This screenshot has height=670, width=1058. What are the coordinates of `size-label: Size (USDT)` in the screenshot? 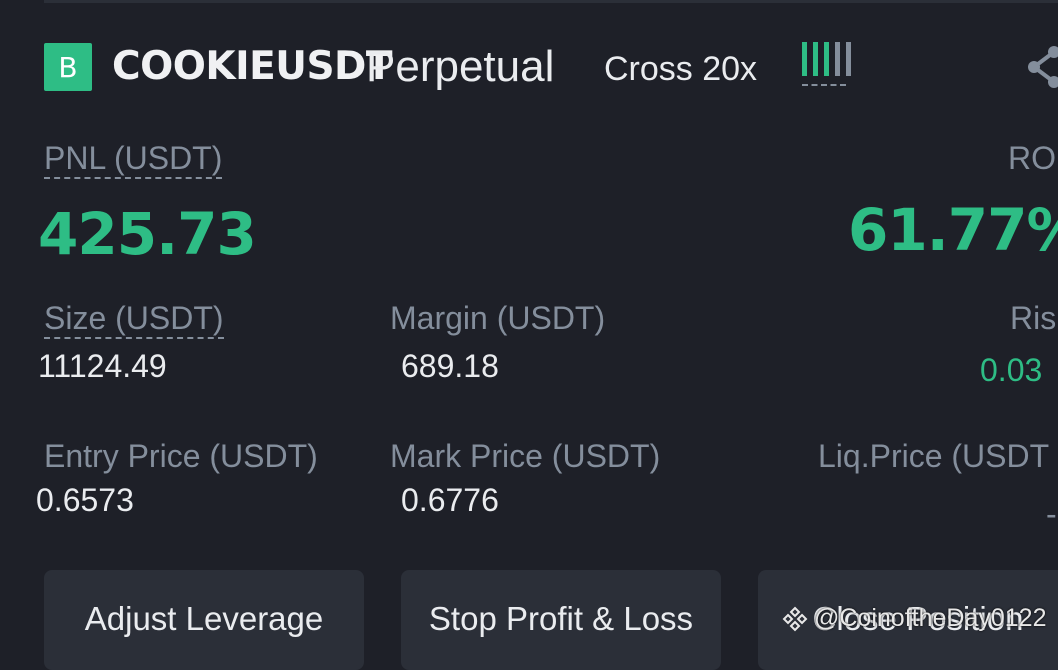 It's located at (134, 319).